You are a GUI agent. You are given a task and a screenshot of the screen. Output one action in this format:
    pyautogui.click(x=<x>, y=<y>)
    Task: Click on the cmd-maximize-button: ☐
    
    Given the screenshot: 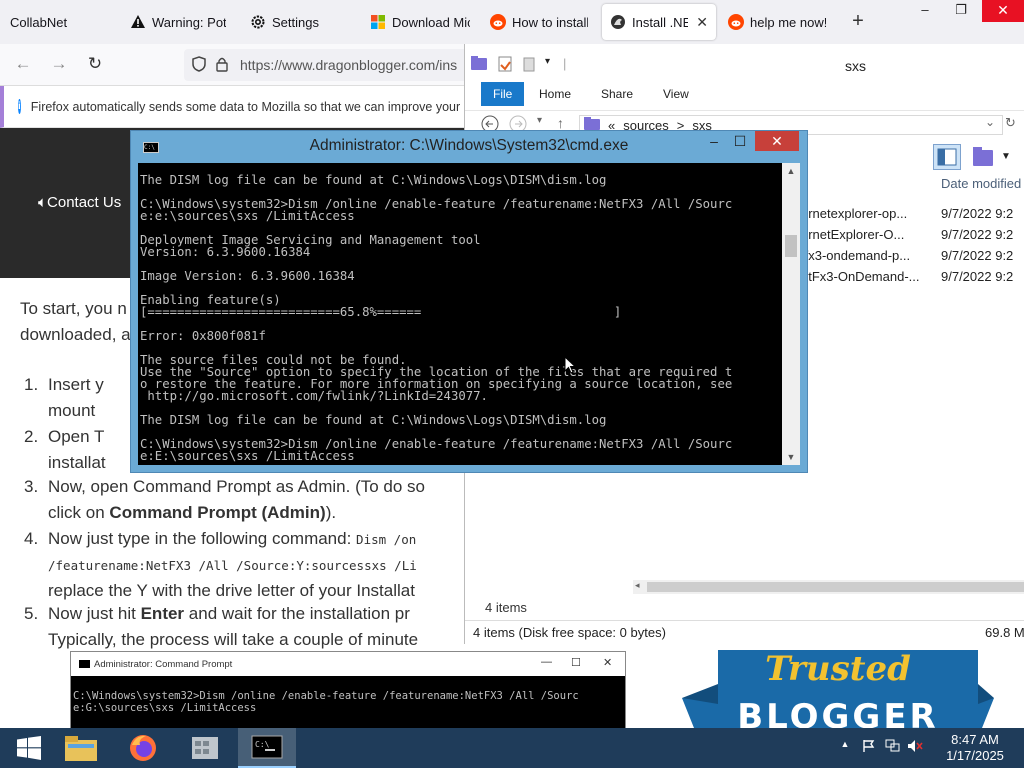 What is the action you would take?
    pyautogui.click(x=740, y=141)
    